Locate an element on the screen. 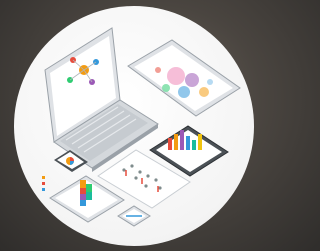  phone-icon is located at coordinates (134, 216).